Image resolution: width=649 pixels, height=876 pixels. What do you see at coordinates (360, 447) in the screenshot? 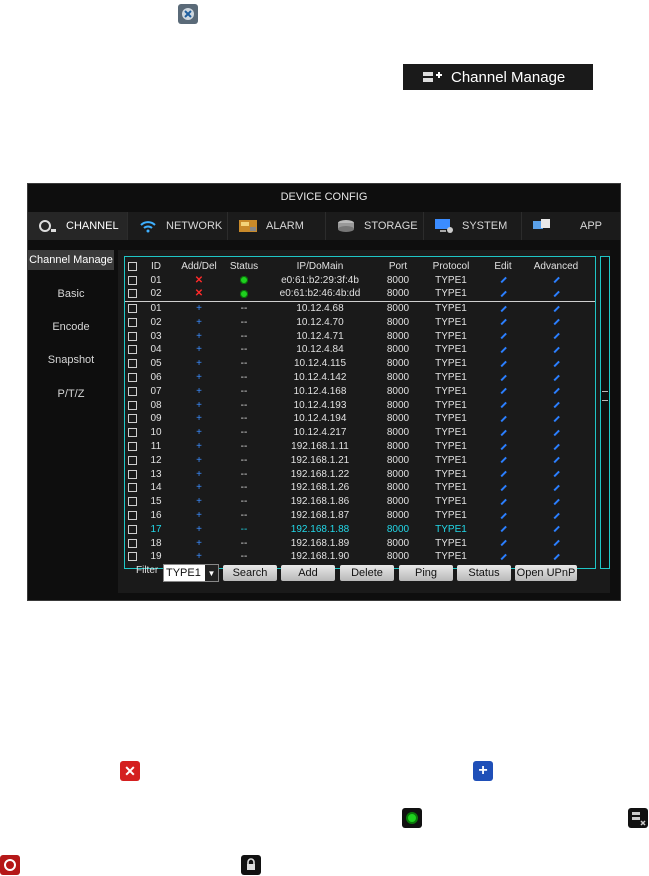
I see `table-row: 11 + -- 192.168.1.11 8000 TYPE1` at bounding box center [360, 447].